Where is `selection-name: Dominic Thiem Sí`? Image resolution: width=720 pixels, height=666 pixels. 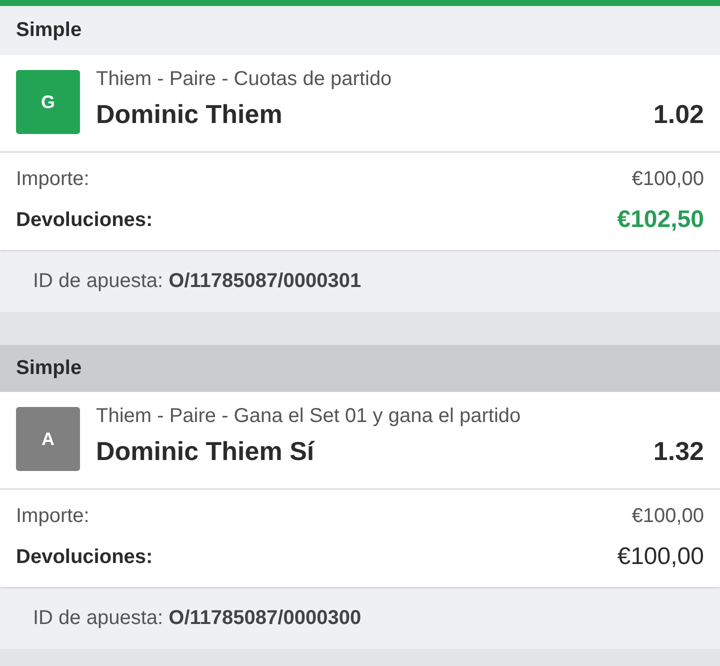 selection-name: Dominic Thiem Sí is located at coordinates (205, 451).